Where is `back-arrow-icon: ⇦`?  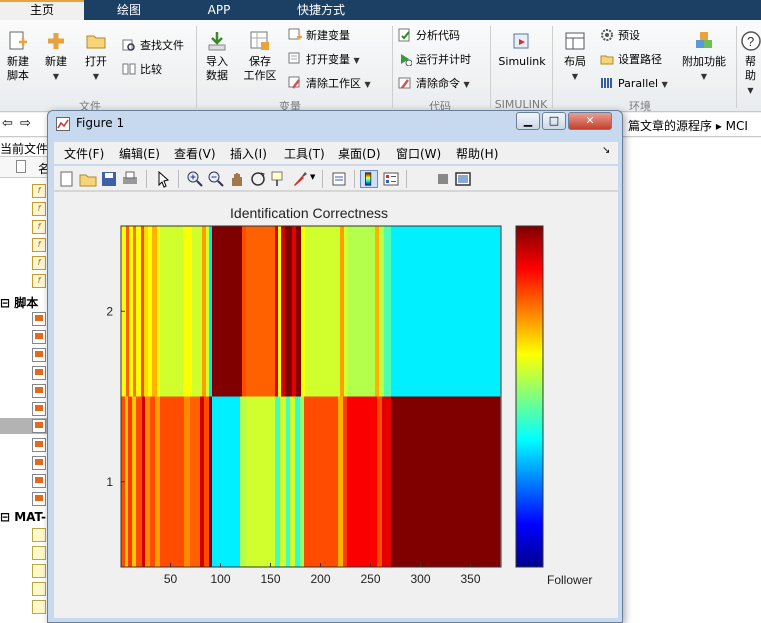 back-arrow-icon: ⇦ is located at coordinates (7, 123).